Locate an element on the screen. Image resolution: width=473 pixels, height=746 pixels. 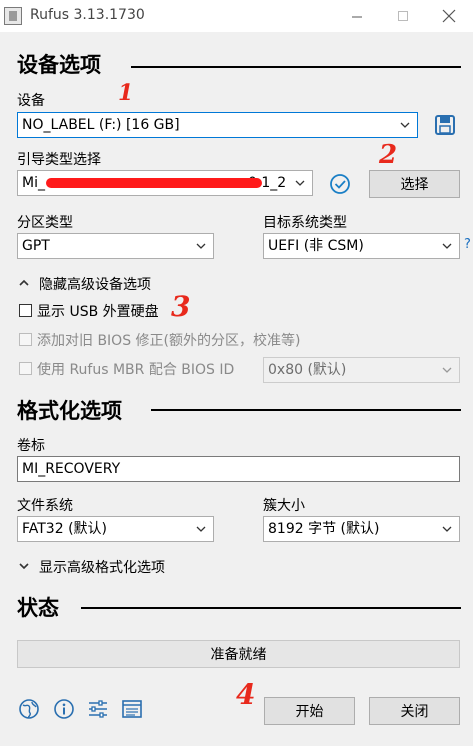
about-button is located at coordinates (64, 709).